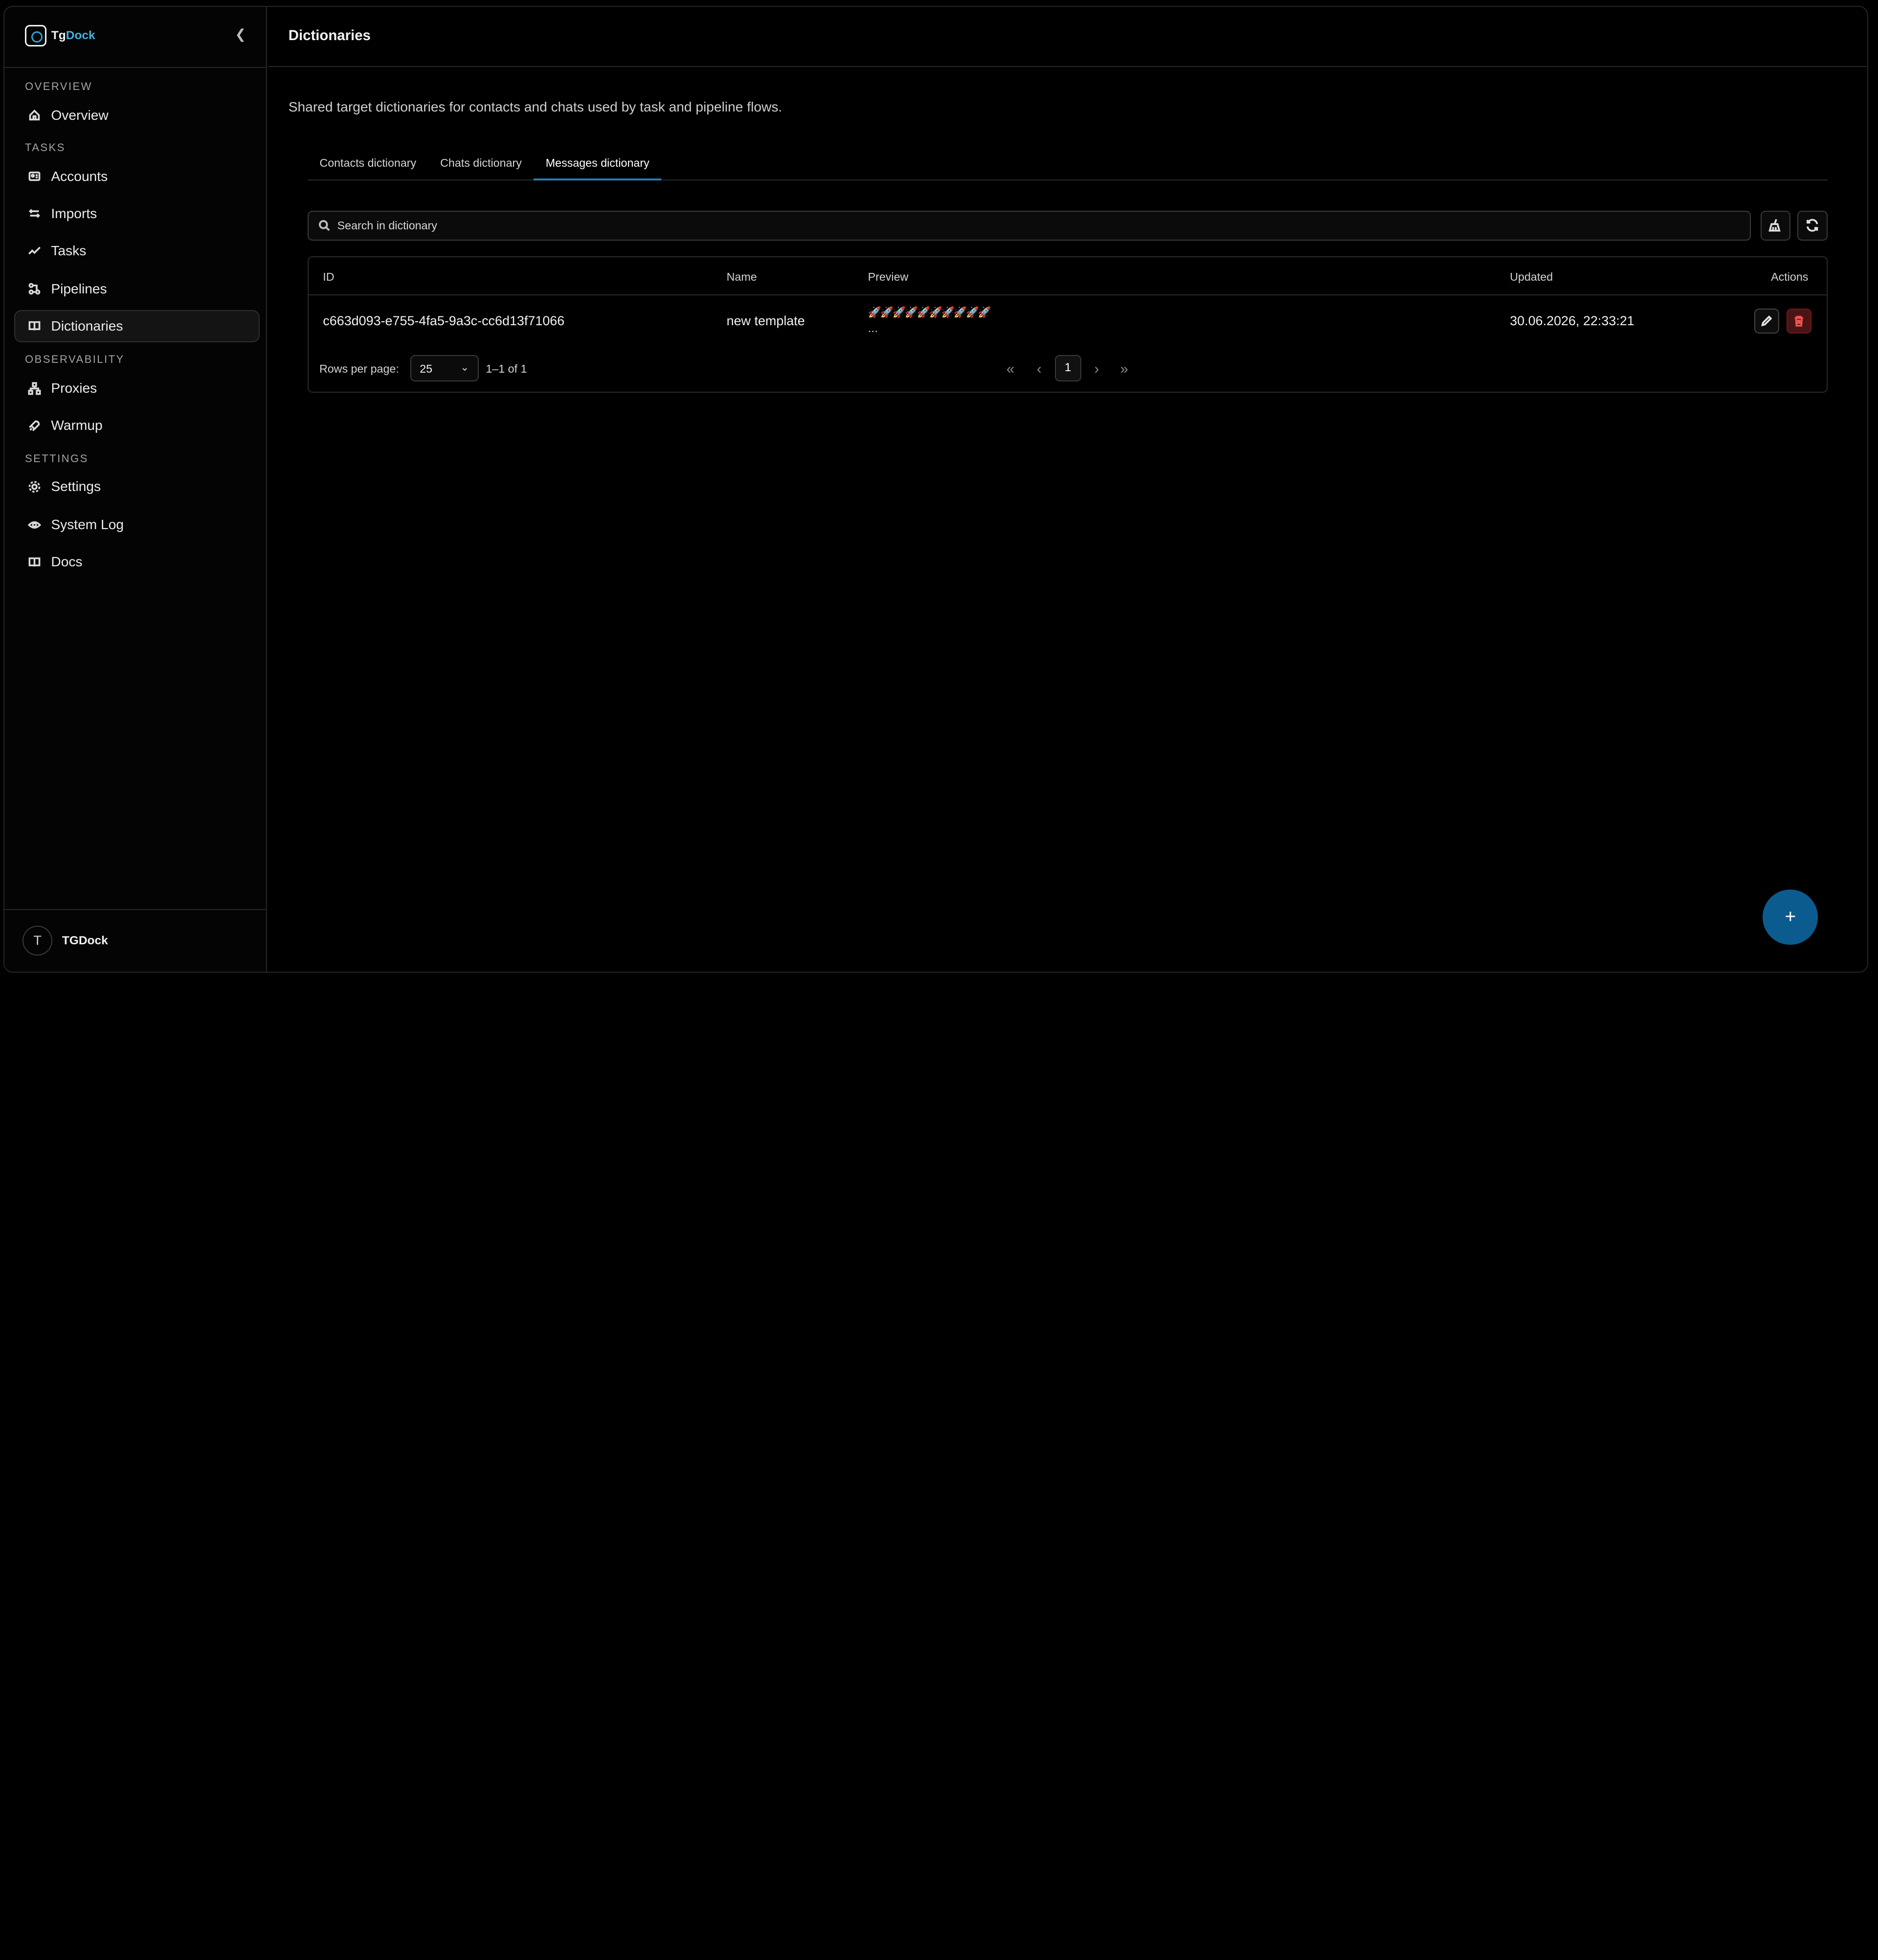 Image resolution: width=1878 pixels, height=1960 pixels. What do you see at coordinates (137, 251) in the screenshot?
I see `sidebar-item-tasks: Tasks` at bounding box center [137, 251].